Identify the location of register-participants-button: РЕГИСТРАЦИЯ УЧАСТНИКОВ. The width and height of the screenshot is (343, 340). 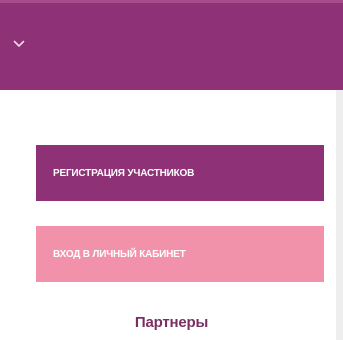
(180, 173).